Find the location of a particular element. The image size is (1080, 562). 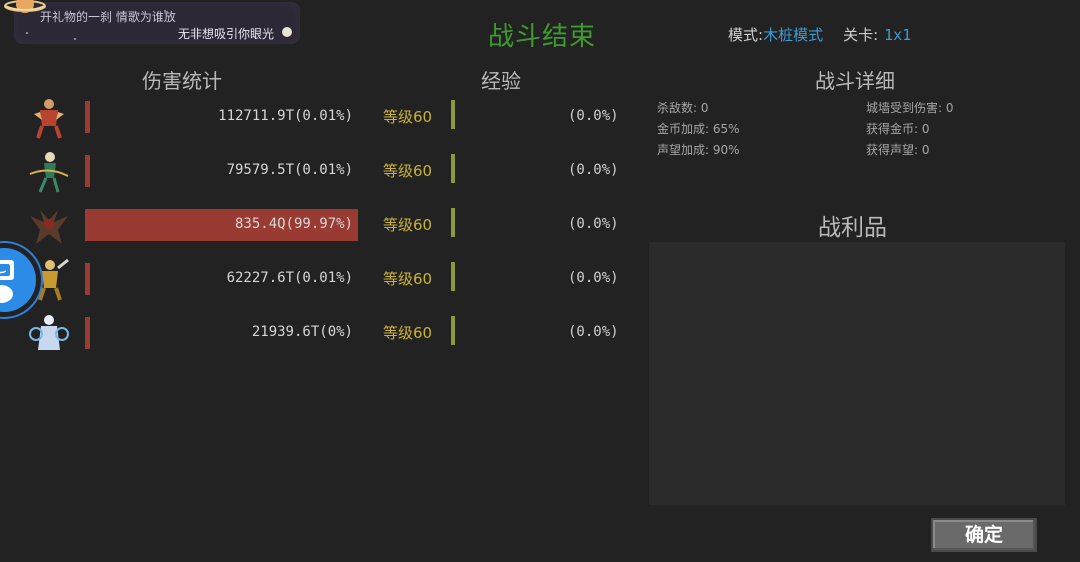

damage-value: 79579.5T(0.01%) is located at coordinates (289, 170).